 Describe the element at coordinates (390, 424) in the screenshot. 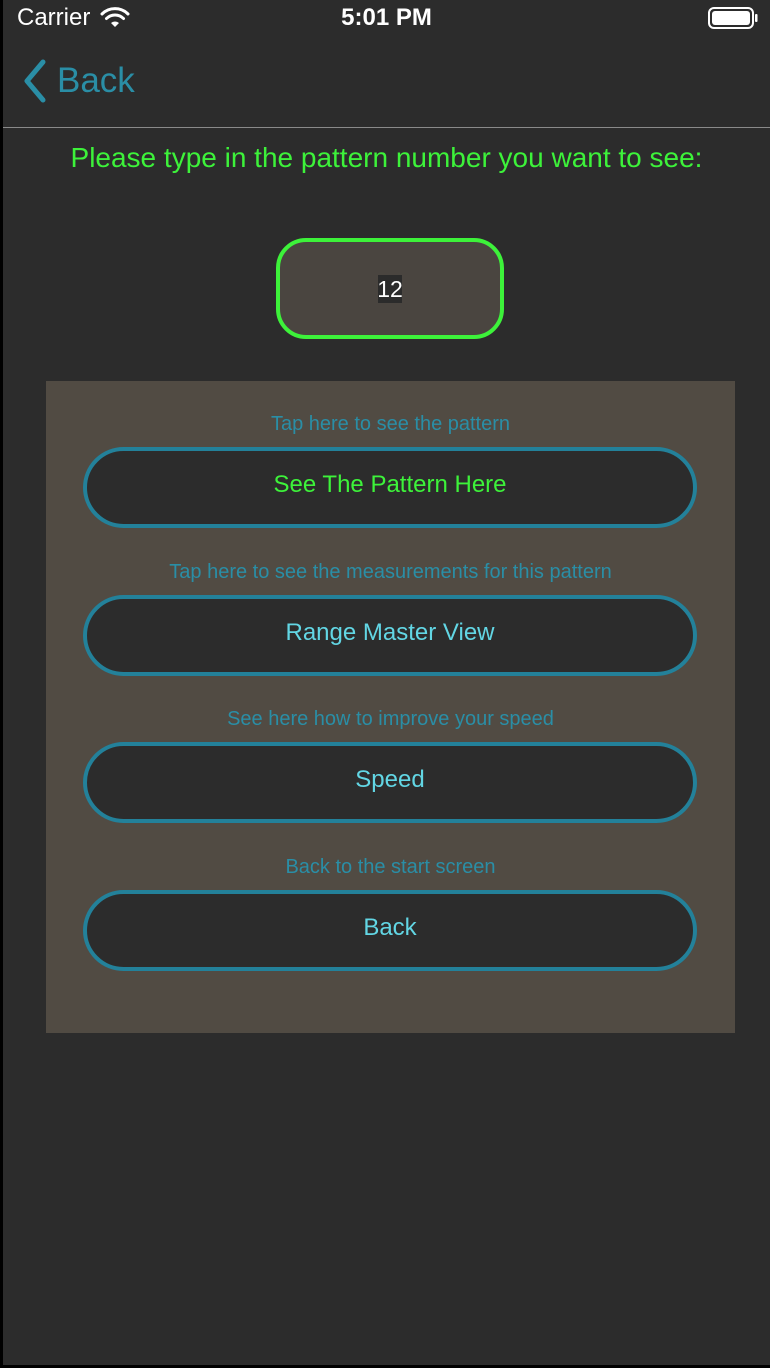

I see `see-pattern-hint: Tap here to see the pattern` at that location.